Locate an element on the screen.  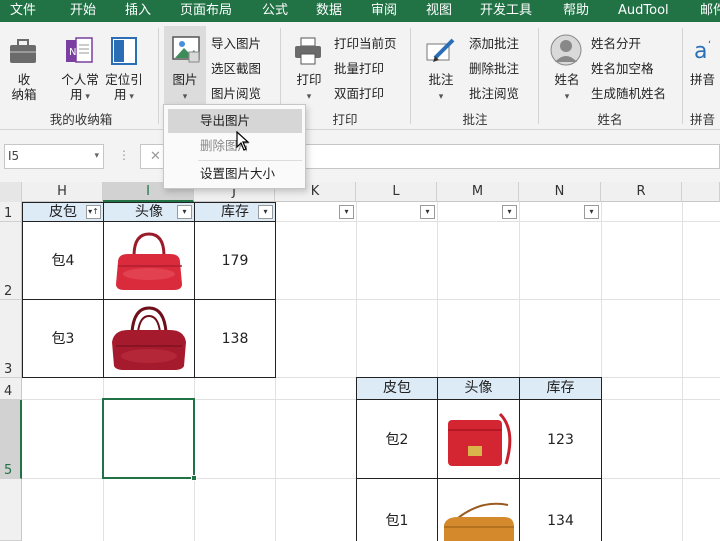
tab-data: 数据 is located at coordinates (329, 11).